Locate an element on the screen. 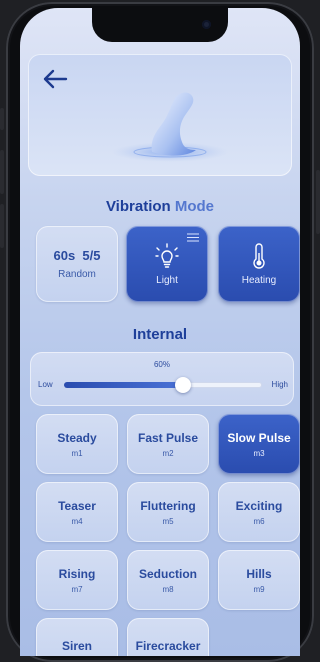 This screenshot has width=320, height=662. light-bulb-icon is located at coordinates (167, 255).